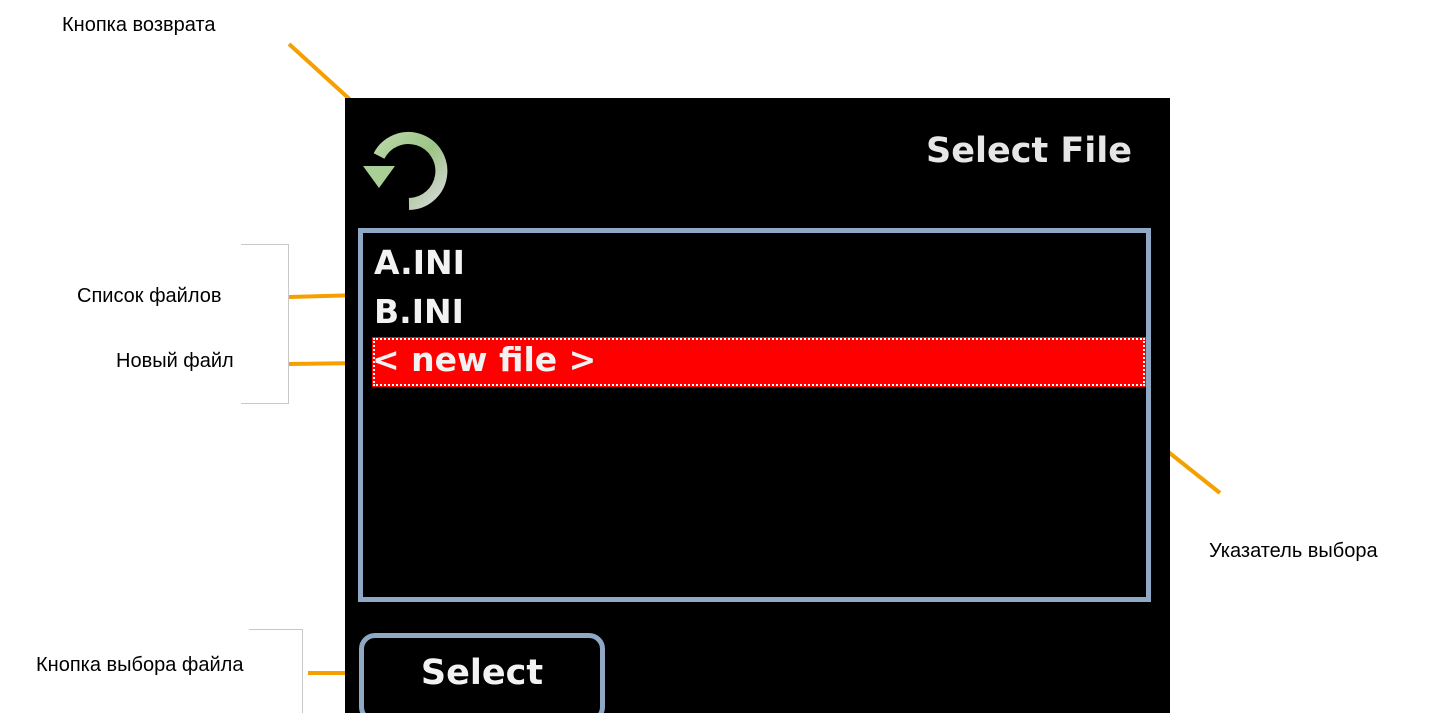 The height and width of the screenshot is (713, 1439). What do you see at coordinates (405, 171) in the screenshot?
I see `rotate-back-icon` at bounding box center [405, 171].